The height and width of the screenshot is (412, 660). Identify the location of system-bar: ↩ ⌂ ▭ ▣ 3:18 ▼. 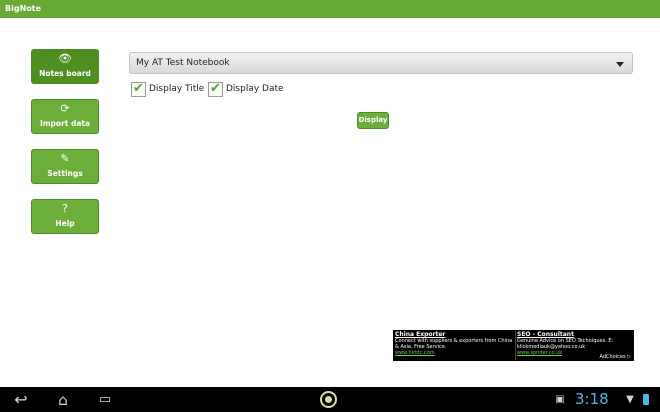
(330, 399).